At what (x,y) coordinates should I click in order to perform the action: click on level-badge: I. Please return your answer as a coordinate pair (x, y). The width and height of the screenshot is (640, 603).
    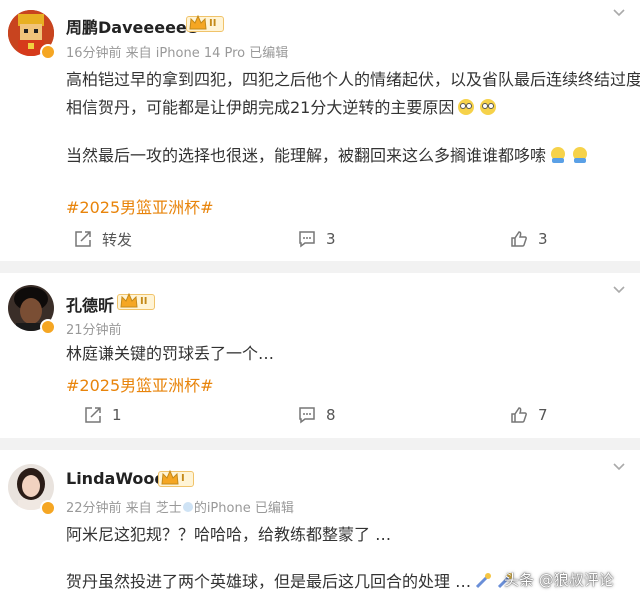
    Looking at the image, I should click on (176, 478).